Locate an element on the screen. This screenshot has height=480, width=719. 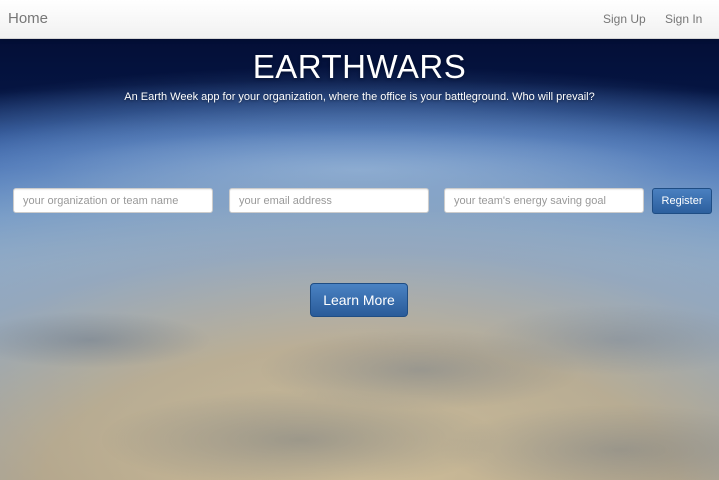
page-title: EARTHWARS is located at coordinates (359, 66).